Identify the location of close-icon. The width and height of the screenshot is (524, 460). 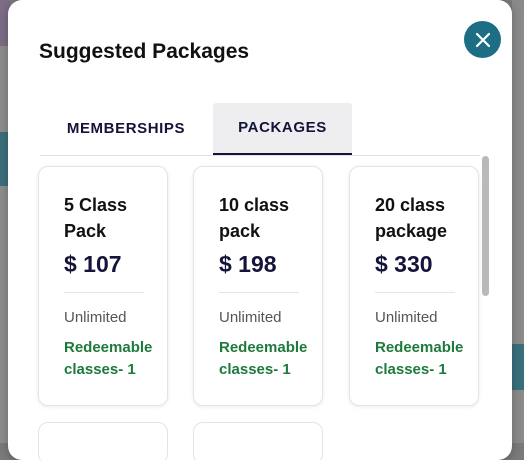
(482, 39).